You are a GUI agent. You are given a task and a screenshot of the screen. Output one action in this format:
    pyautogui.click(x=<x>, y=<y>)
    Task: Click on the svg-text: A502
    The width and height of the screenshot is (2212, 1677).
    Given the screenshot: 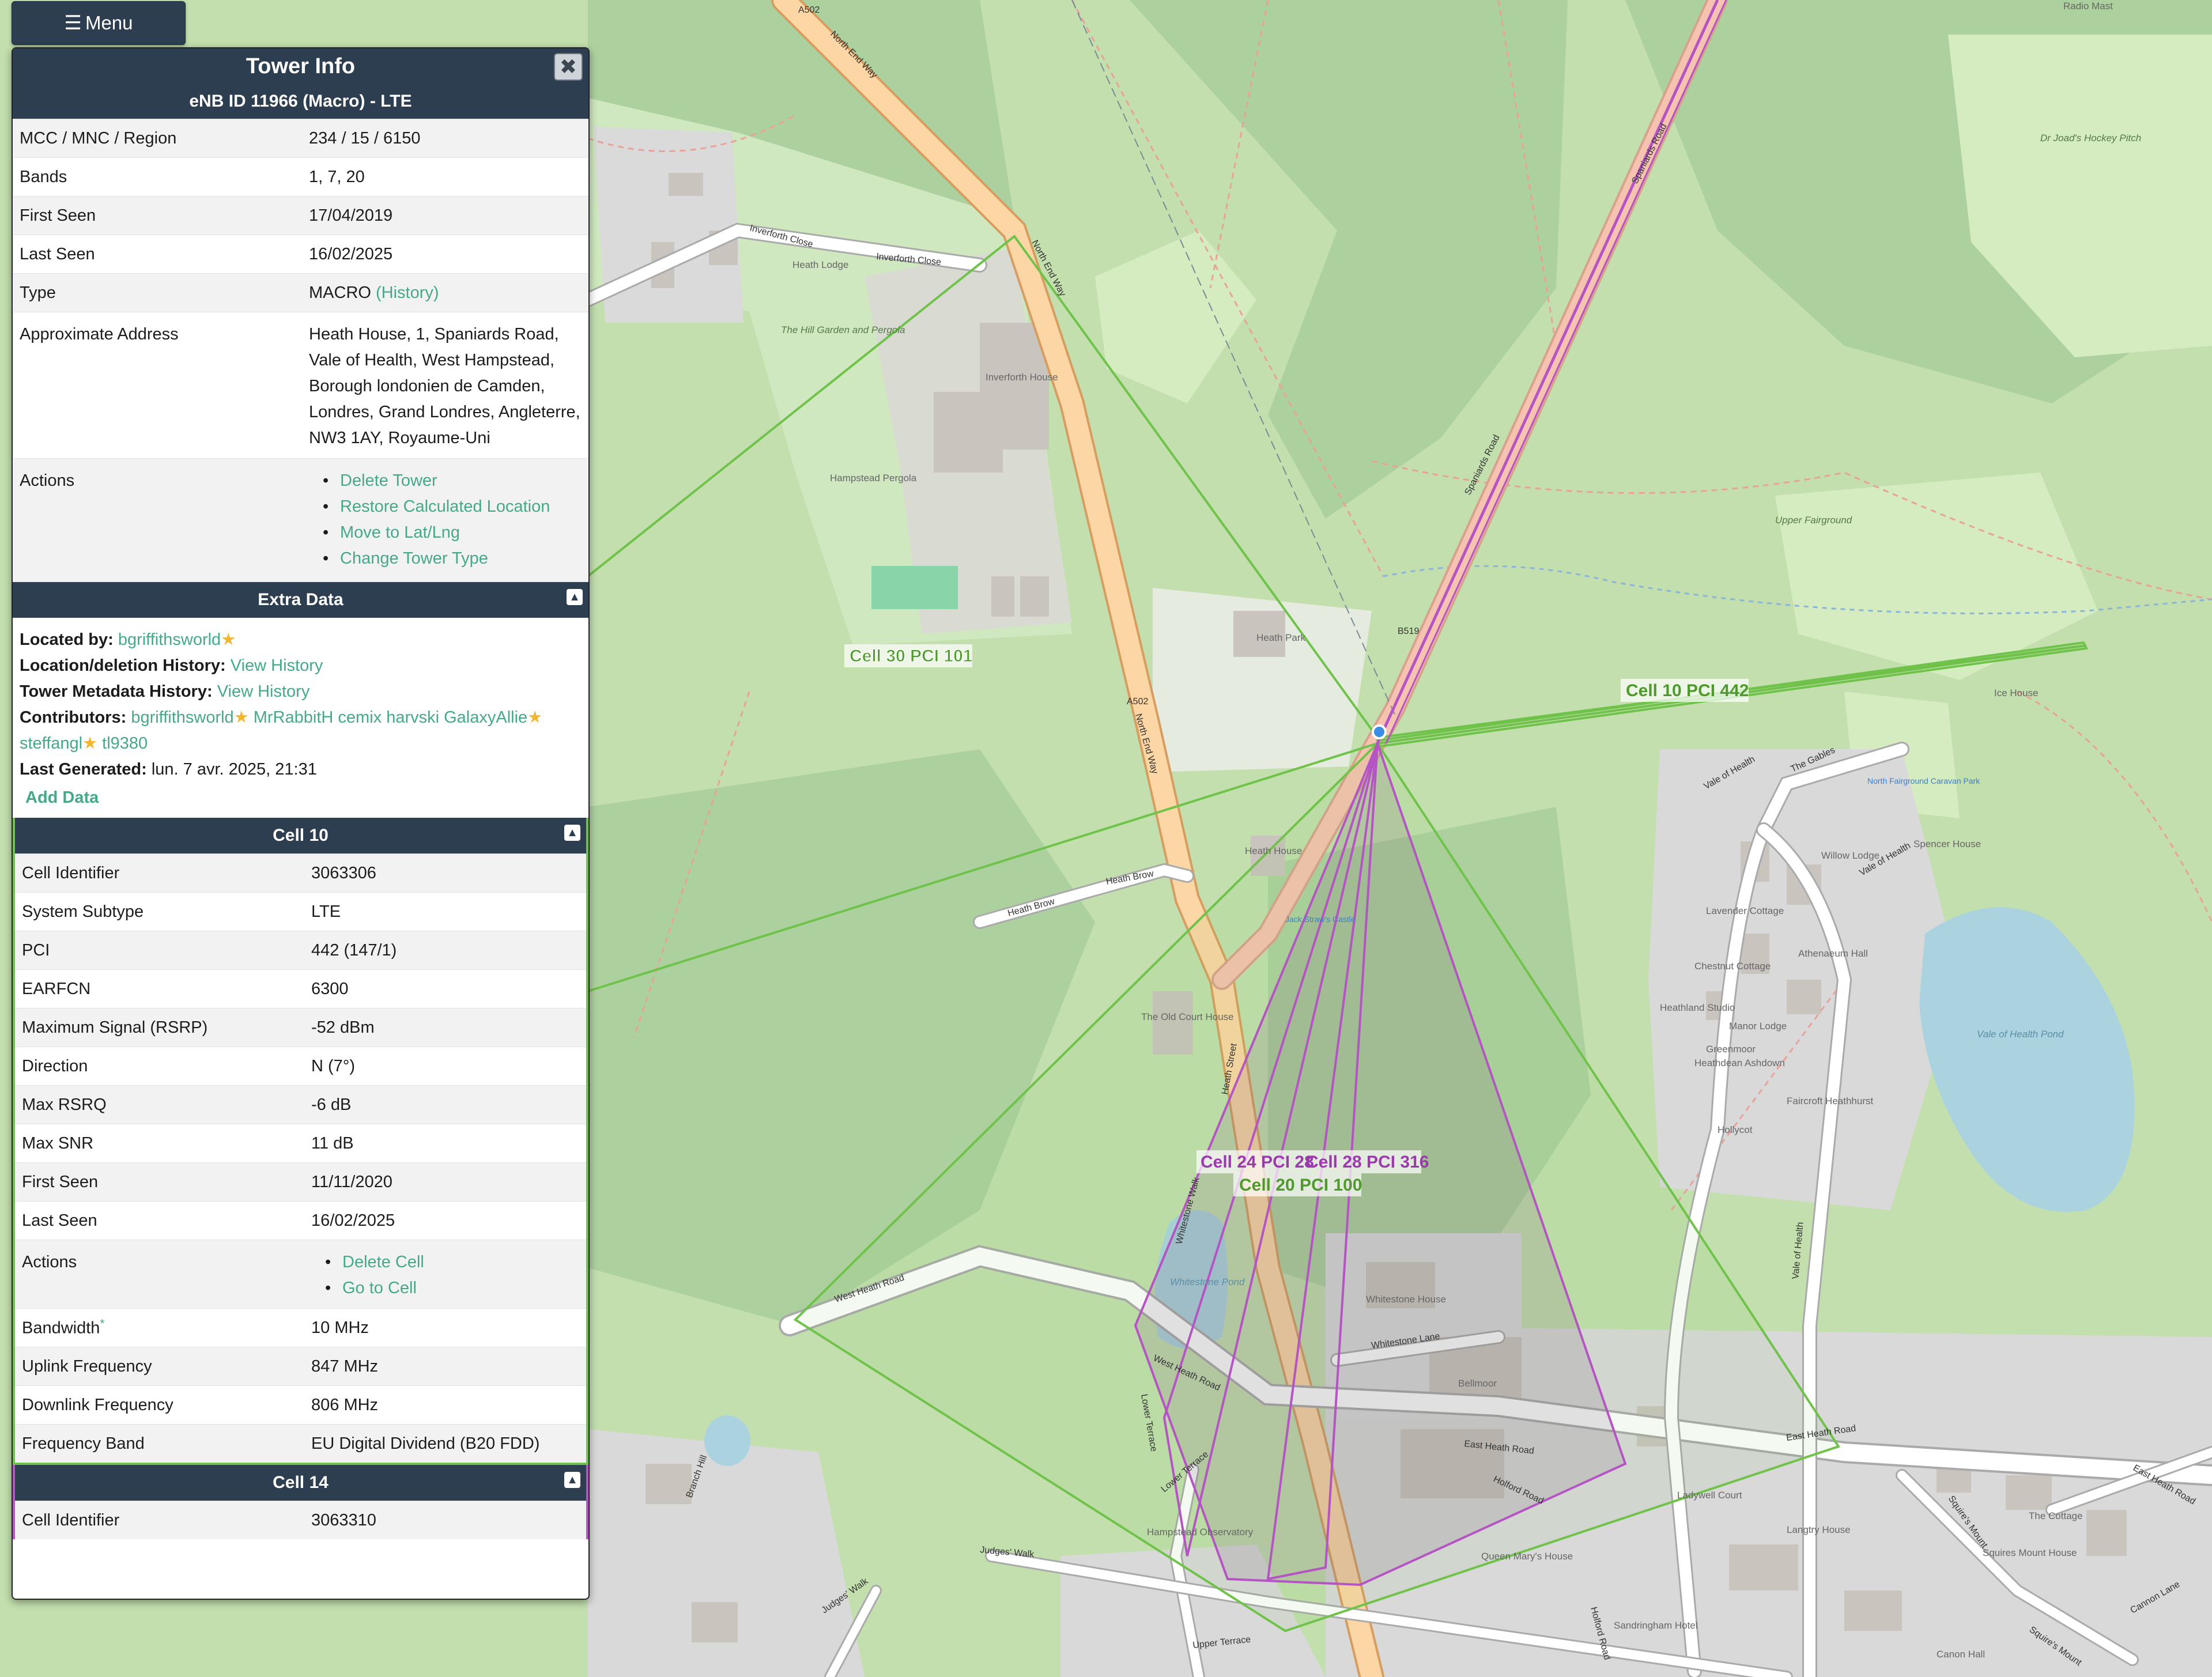 What is the action you would take?
    pyautogui.click(x=1137, y=702)
    